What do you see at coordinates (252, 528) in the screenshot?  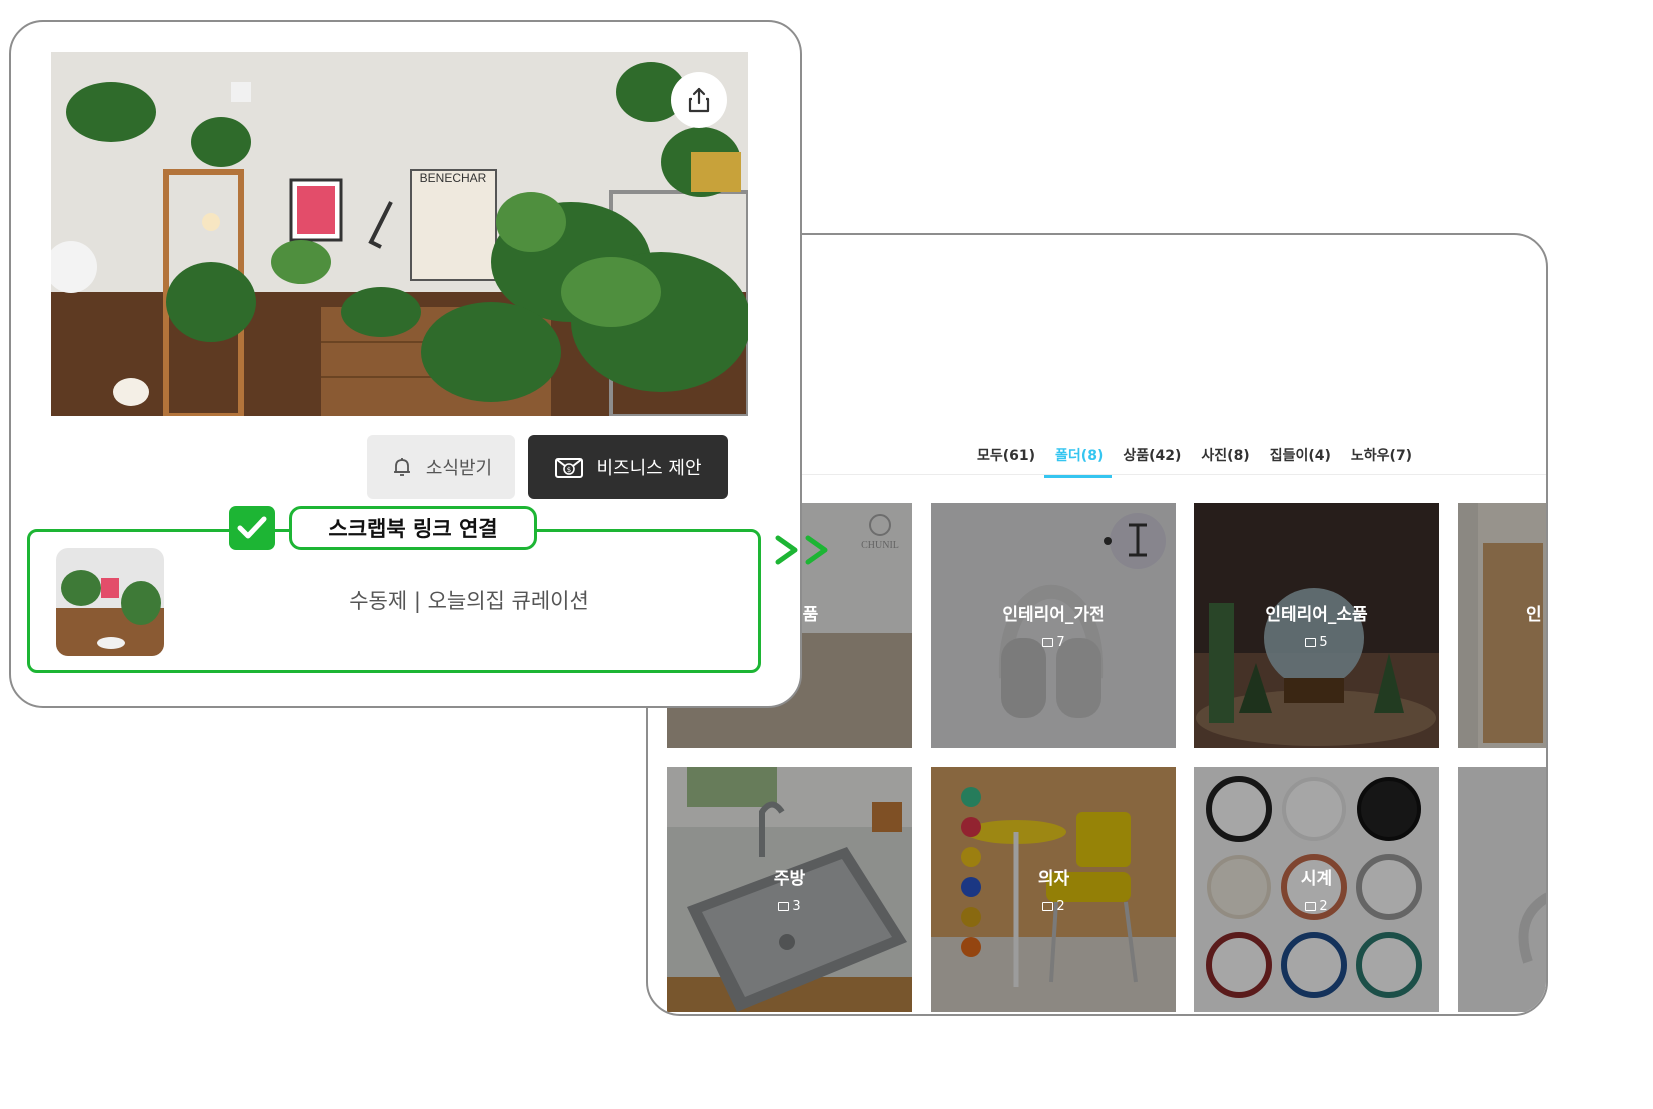 I see `check-icon` at bounding box center [252, 528].